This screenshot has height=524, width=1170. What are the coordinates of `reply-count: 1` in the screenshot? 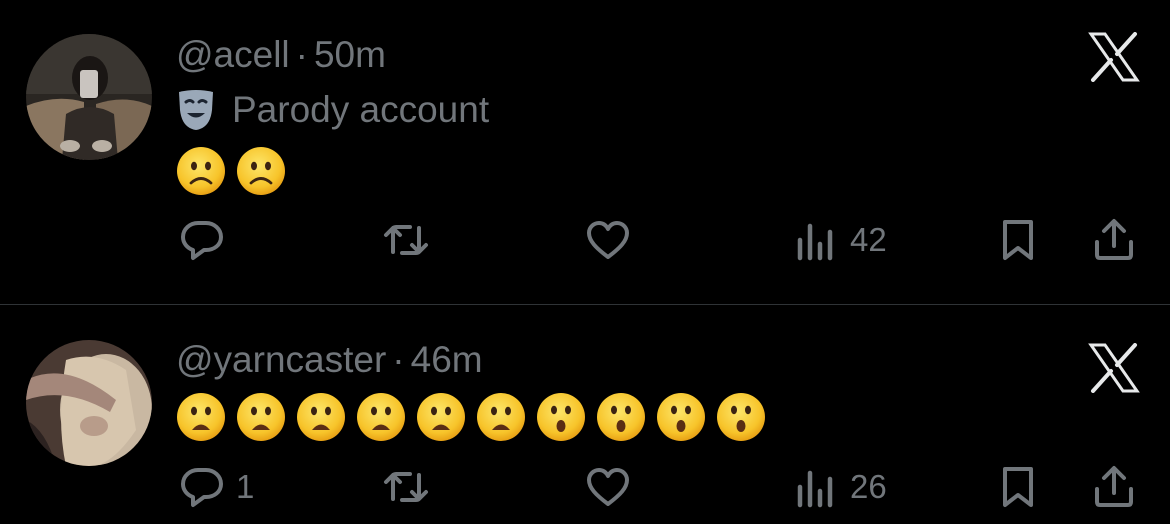 It's located at (245, 486).